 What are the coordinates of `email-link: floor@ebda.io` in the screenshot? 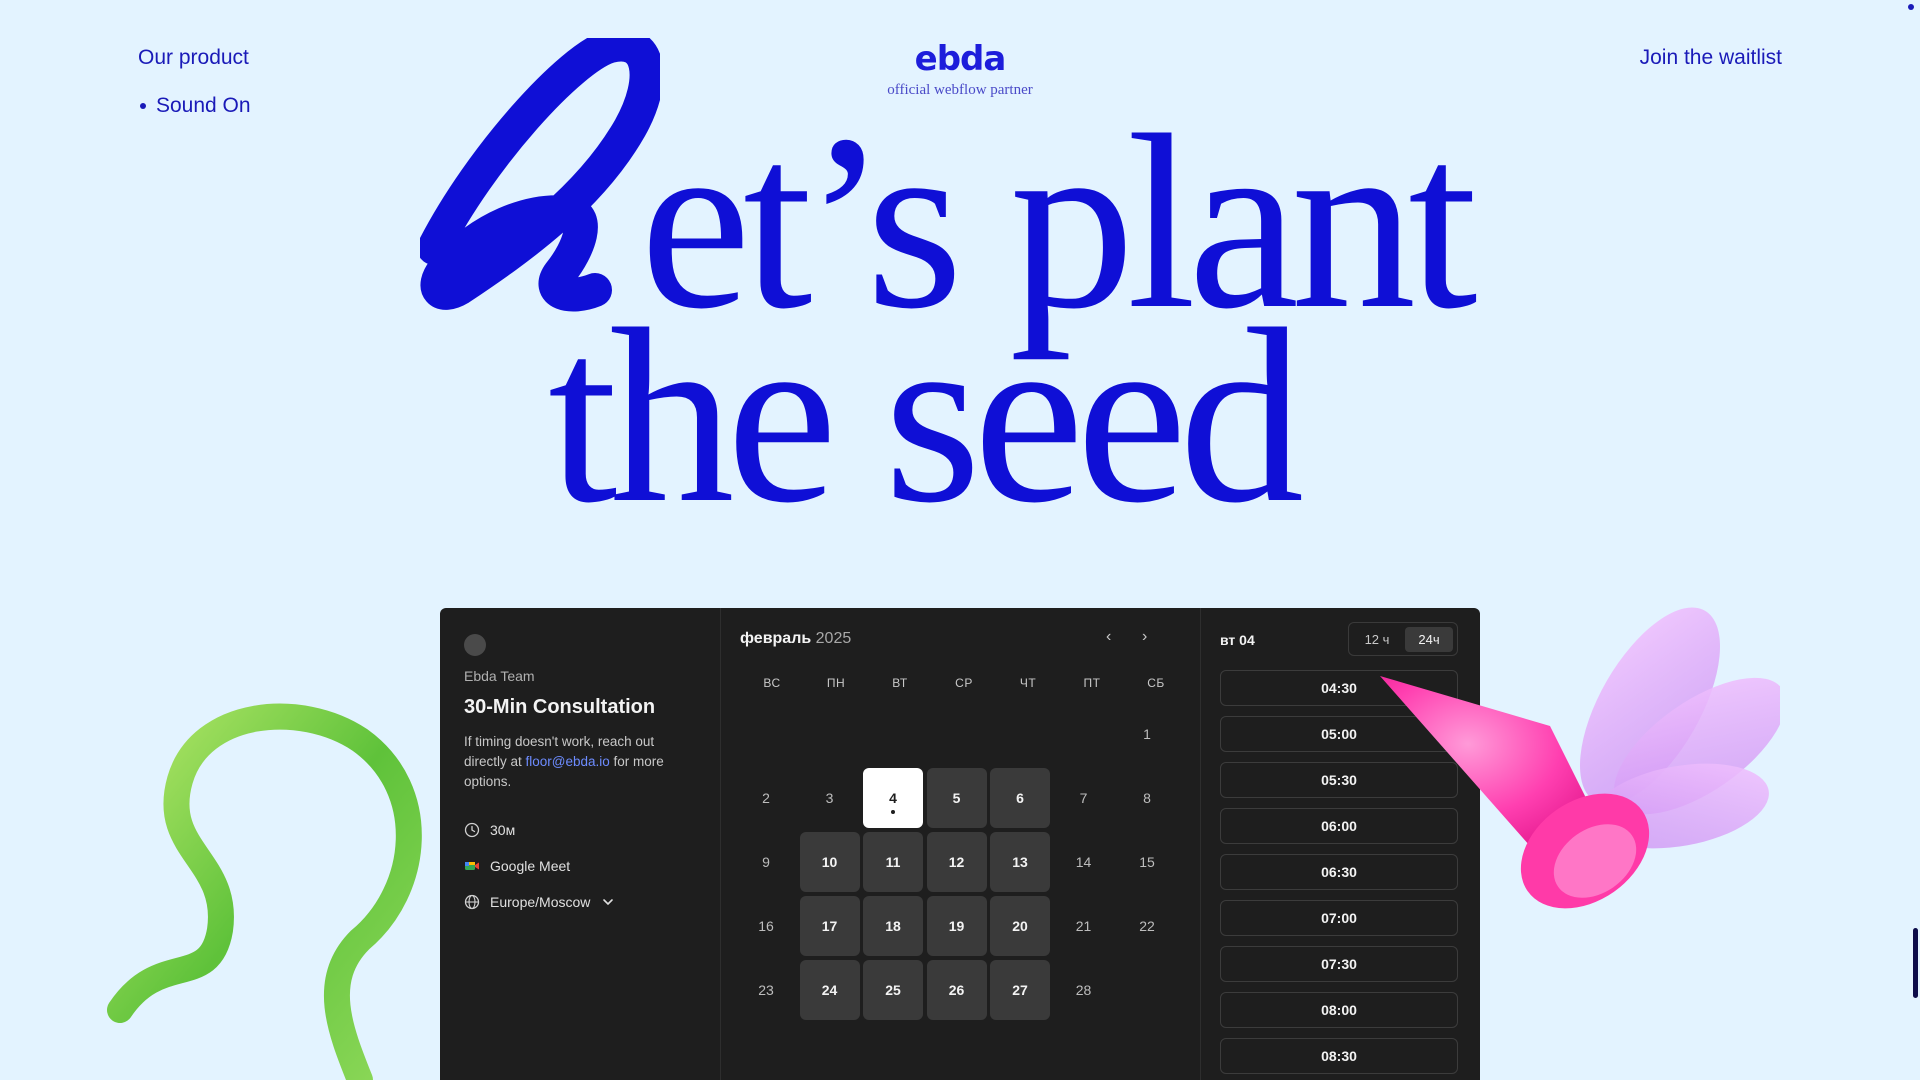 It's located at (568, 761).